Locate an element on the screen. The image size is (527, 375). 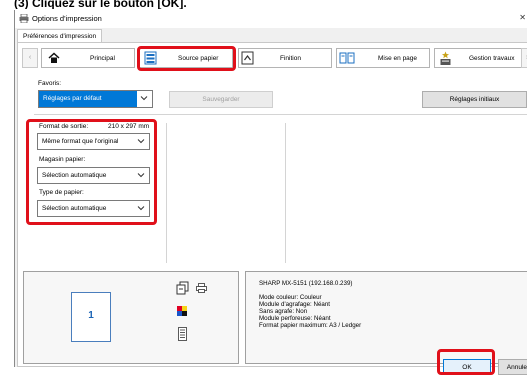
top-separator is located at coordinates (280, 114).